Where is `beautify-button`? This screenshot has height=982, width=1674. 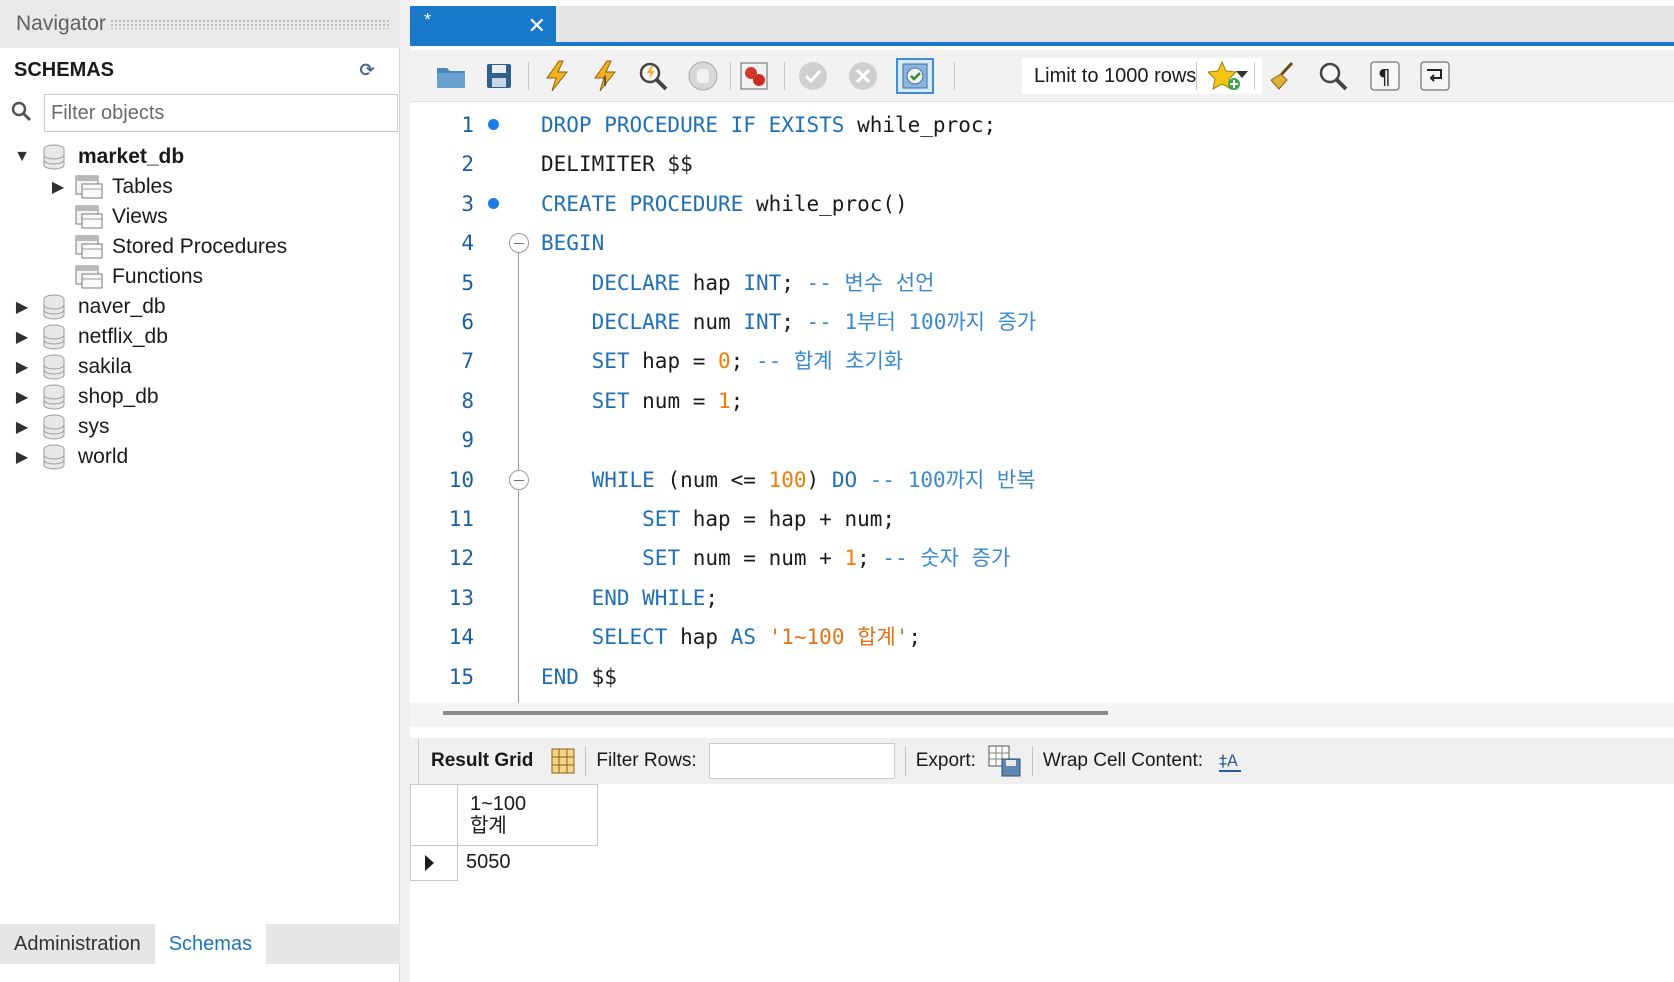
beautify-button is located at coordinates (1283, 76).